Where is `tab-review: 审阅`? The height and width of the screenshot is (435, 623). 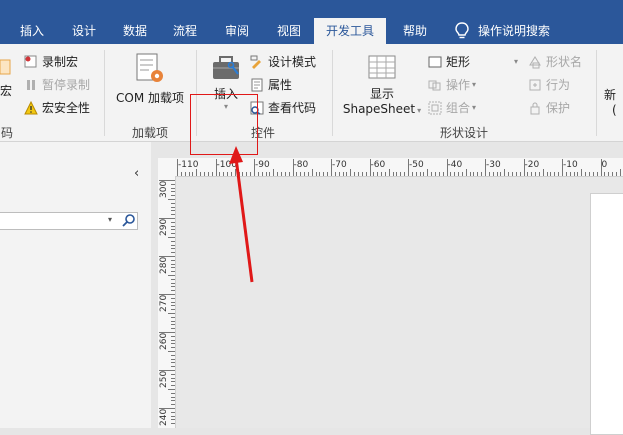
tab-review: 审阅 is located at coordinates (237, 31).